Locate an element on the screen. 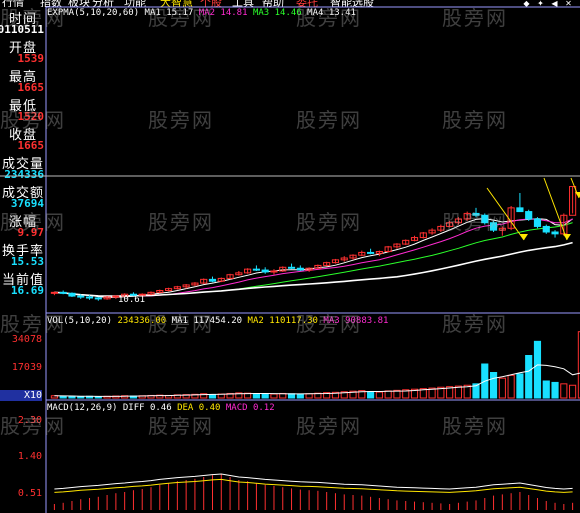 The image size is (580, 513). macd-value: MACD 0.12 is located at coordinates (250, 408).